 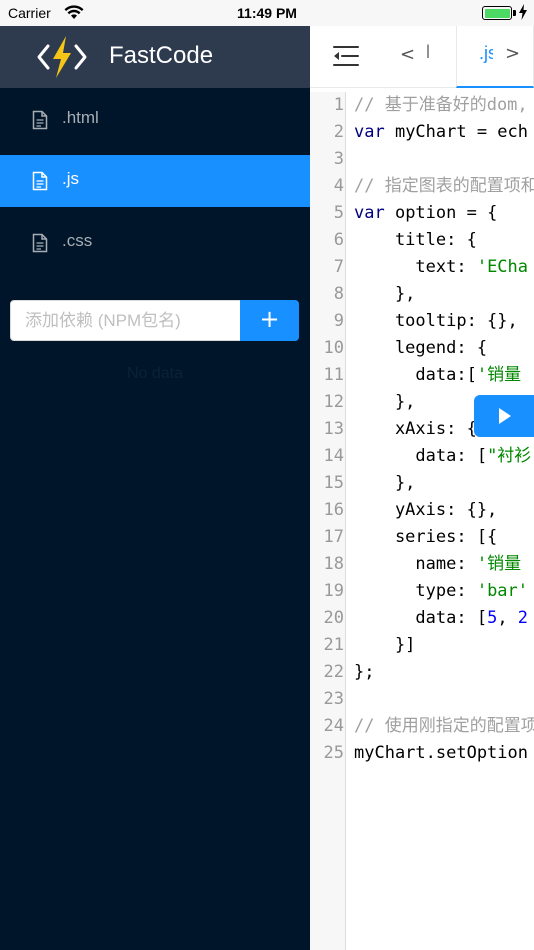 I want to click on code-token: legend: {, so click(x=421, y=348).